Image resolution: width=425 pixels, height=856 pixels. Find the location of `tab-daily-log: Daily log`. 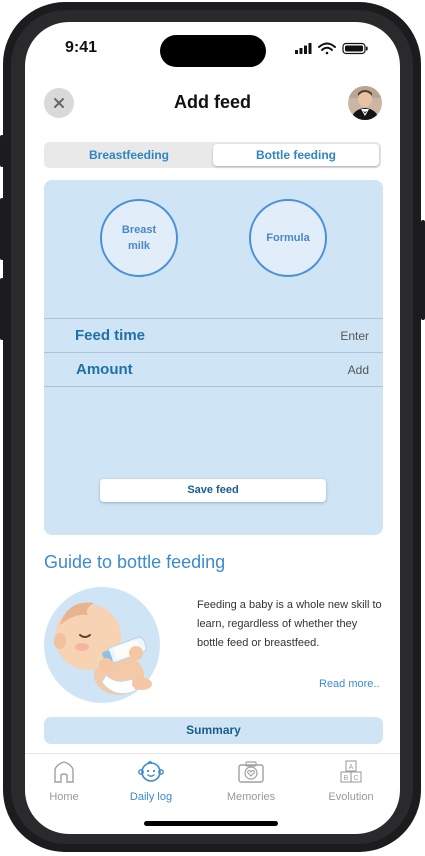

tab-daily-log: Daily log is located at coordinates (151, 781).